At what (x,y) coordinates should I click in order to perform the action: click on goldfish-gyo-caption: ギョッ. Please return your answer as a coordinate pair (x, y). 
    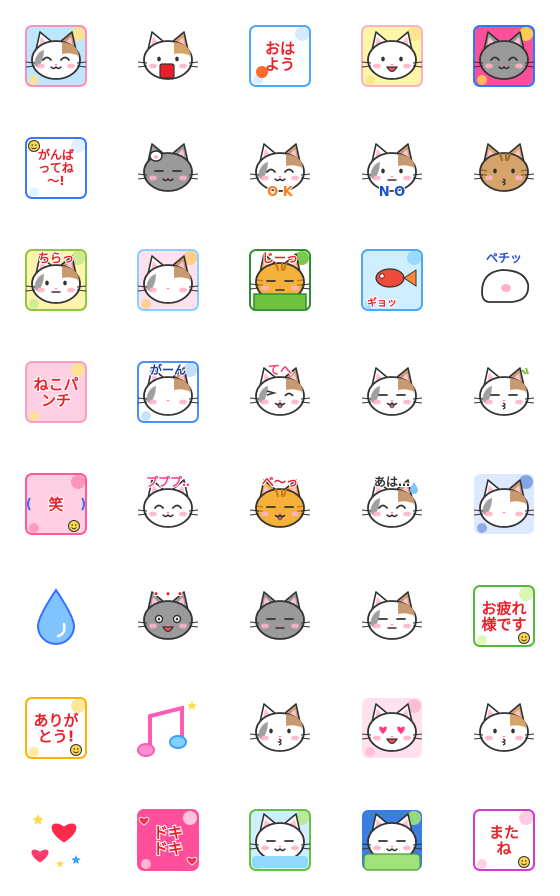
    Looking at the image, I should click on (382, 302).